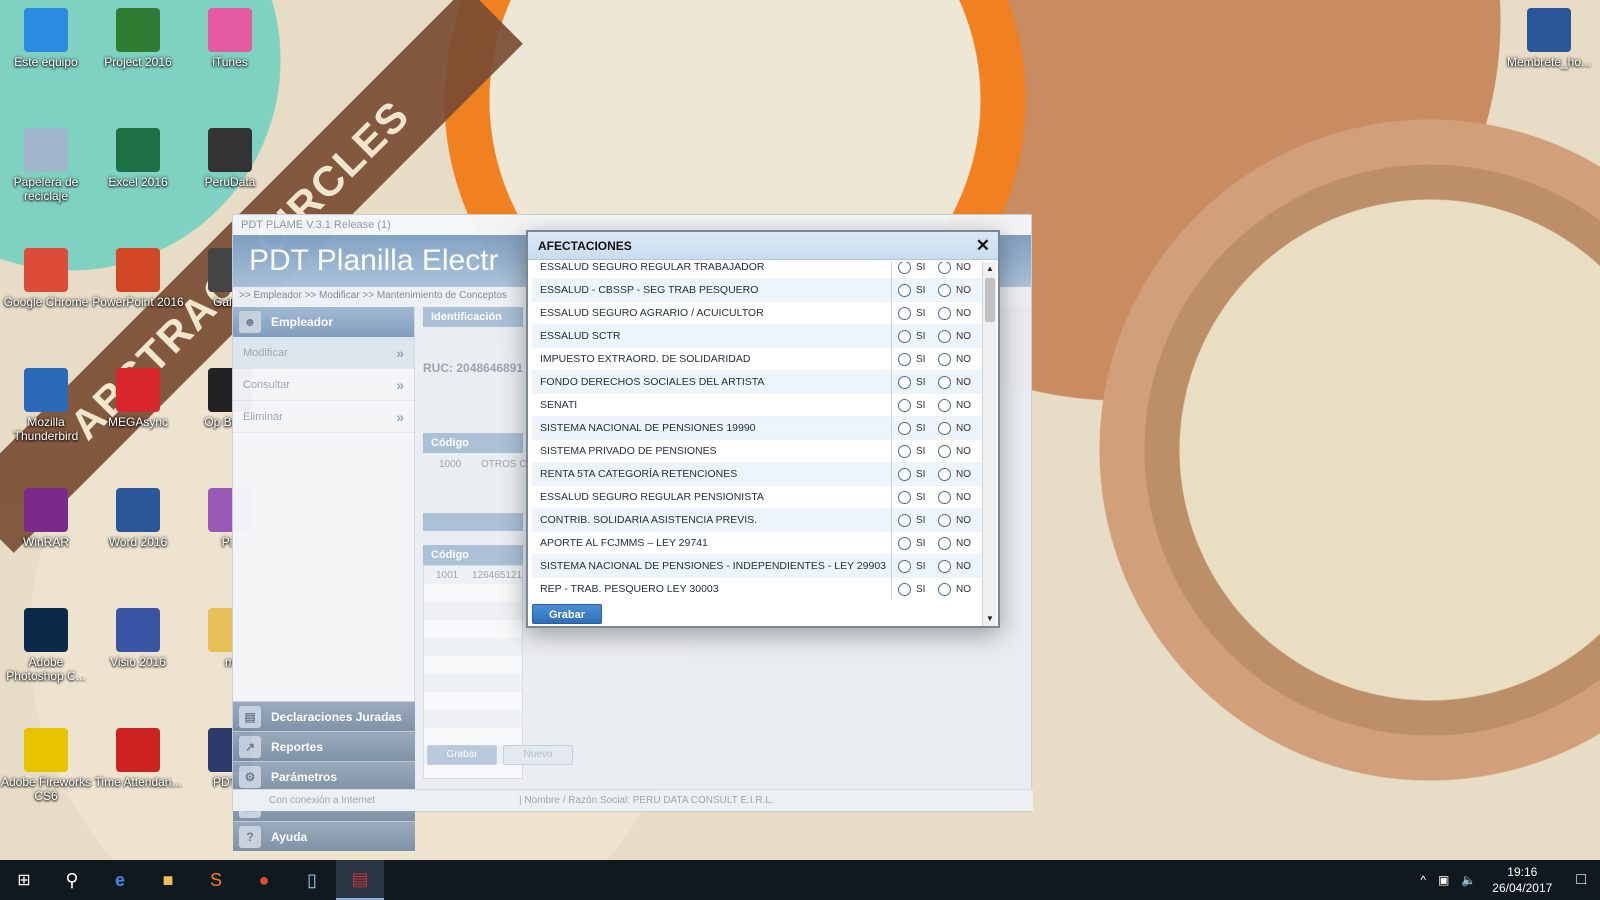  Describe the element at coordinates (1423, 880) in the screenshot. I see `chevron-up-icon: ^` at that location.